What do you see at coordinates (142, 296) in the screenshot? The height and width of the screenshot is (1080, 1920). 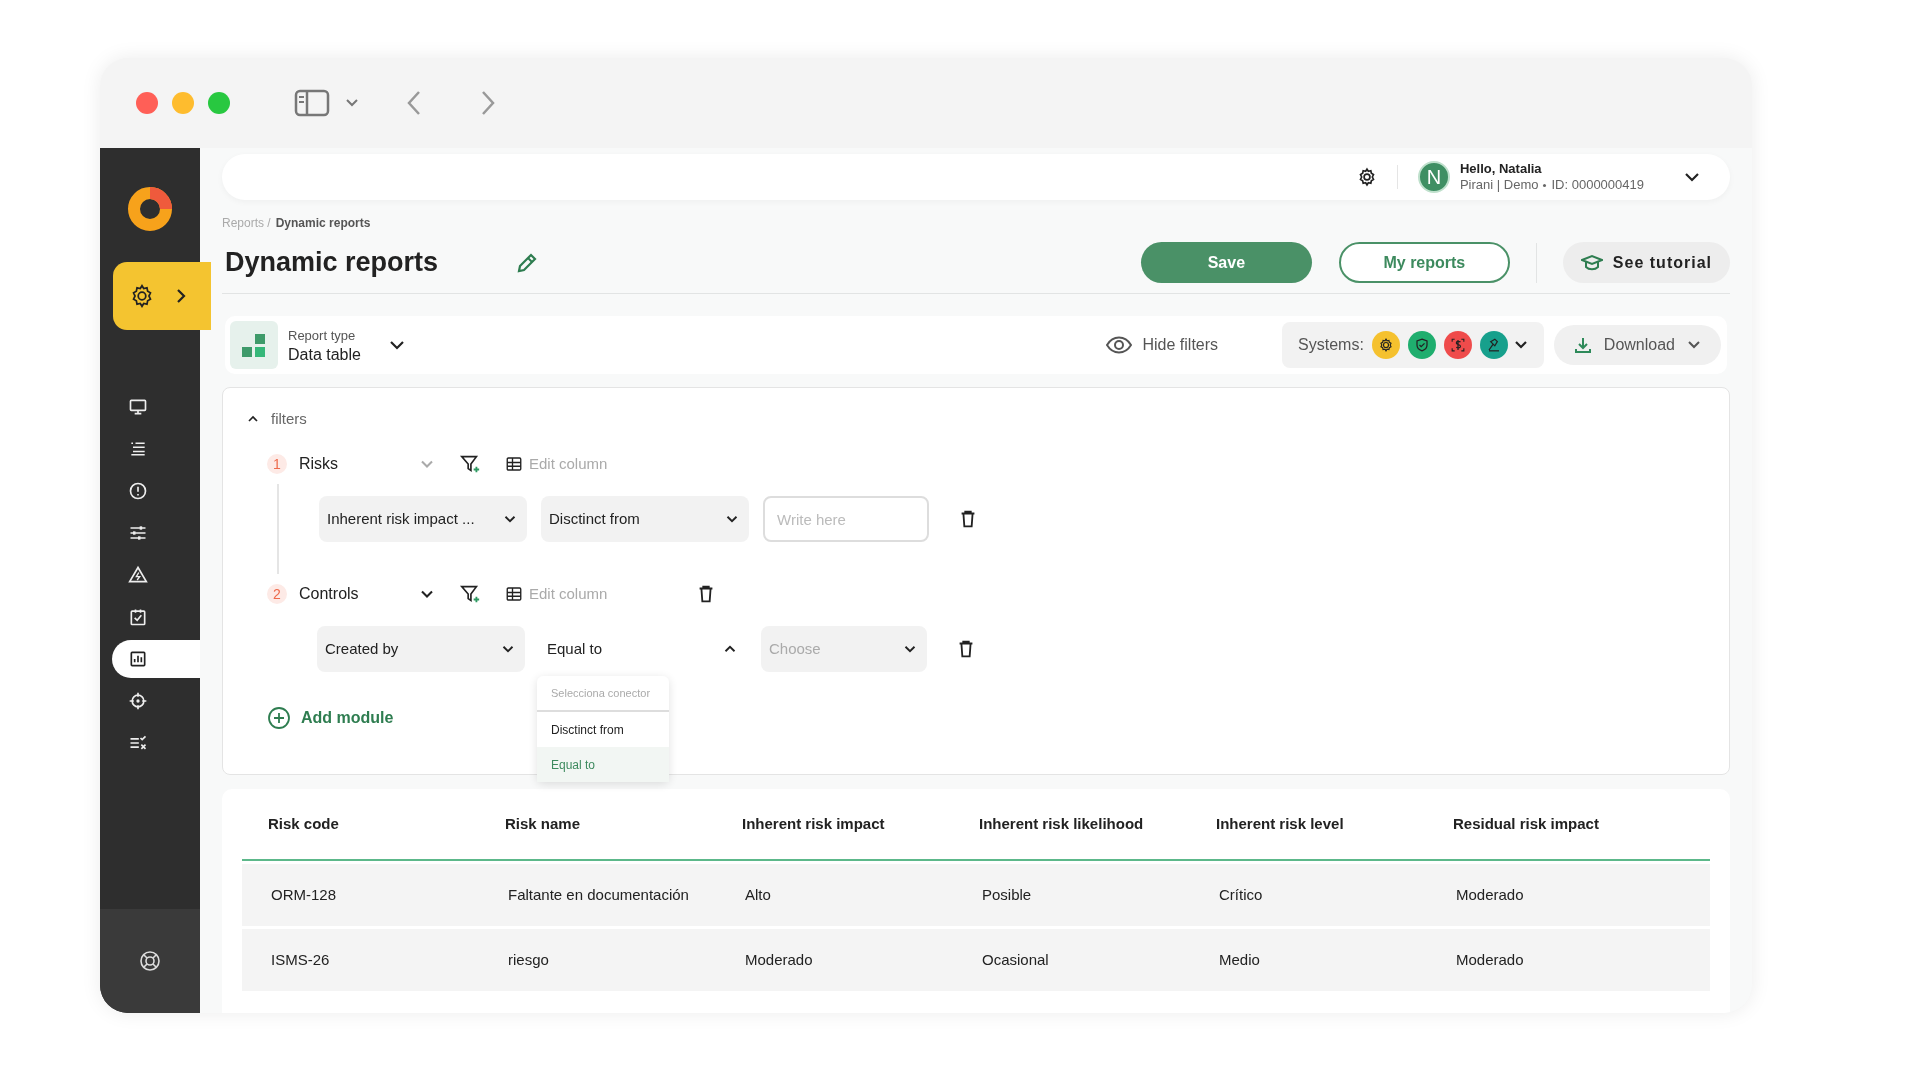 I see `gear-icon` at bounding box center [142, 296].